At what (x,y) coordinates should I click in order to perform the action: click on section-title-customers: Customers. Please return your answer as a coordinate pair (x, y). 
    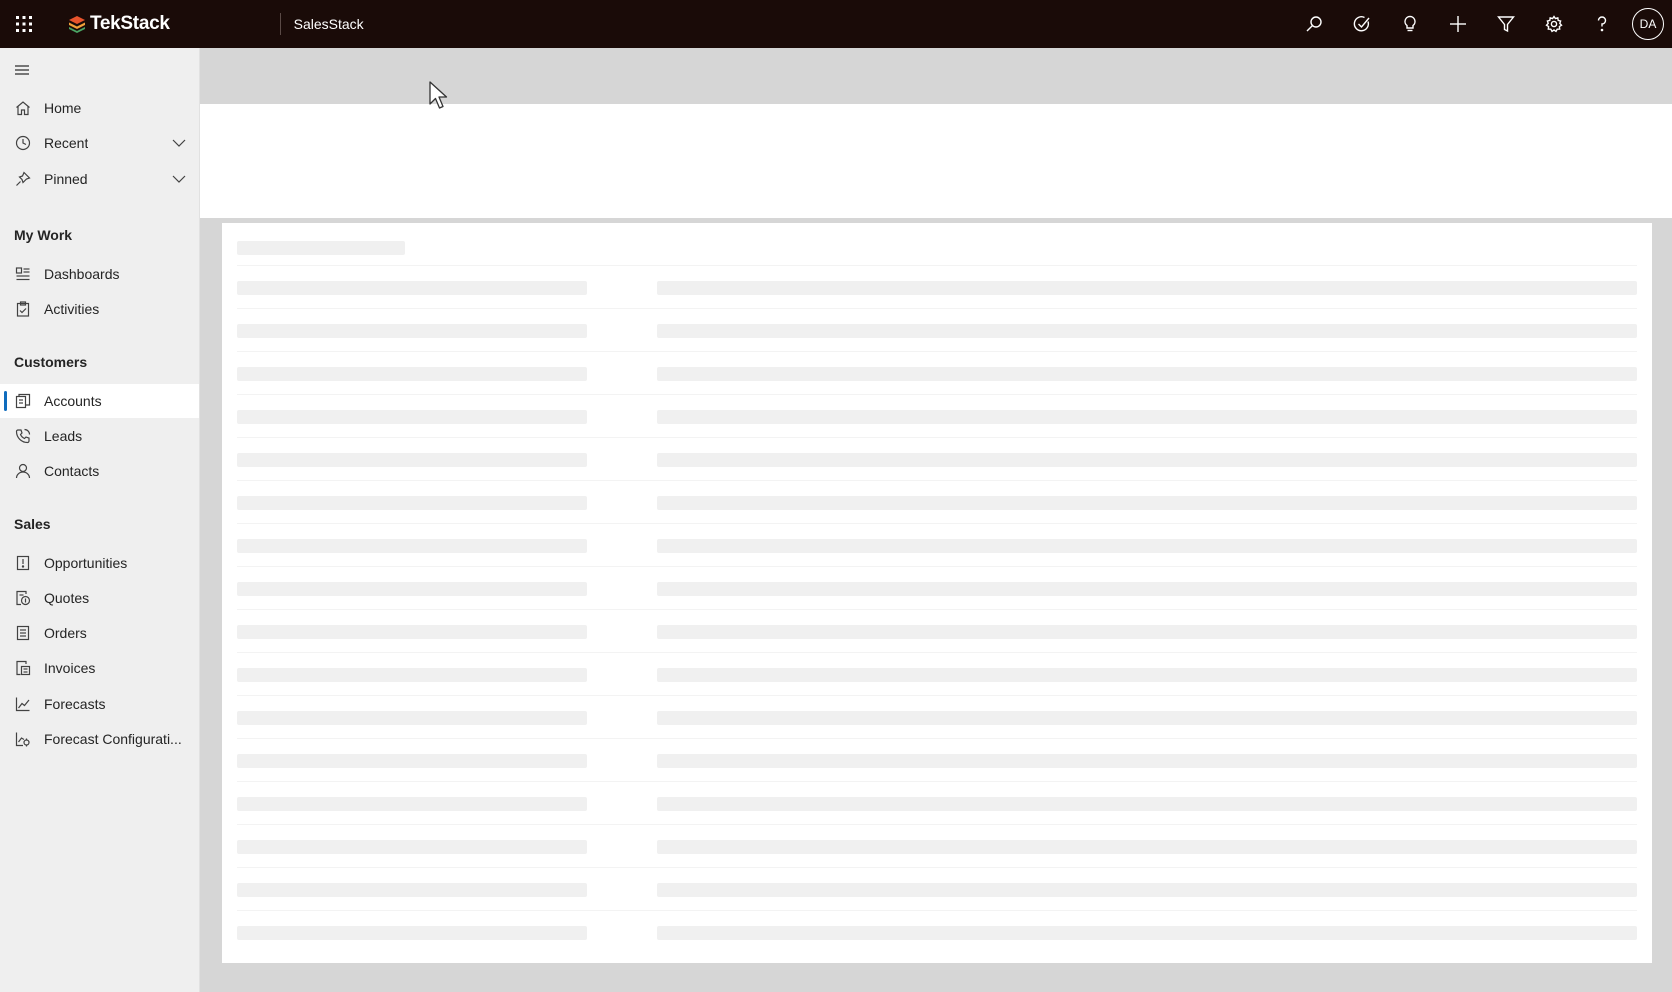
    Looking at the image, I should click on (51, 362).